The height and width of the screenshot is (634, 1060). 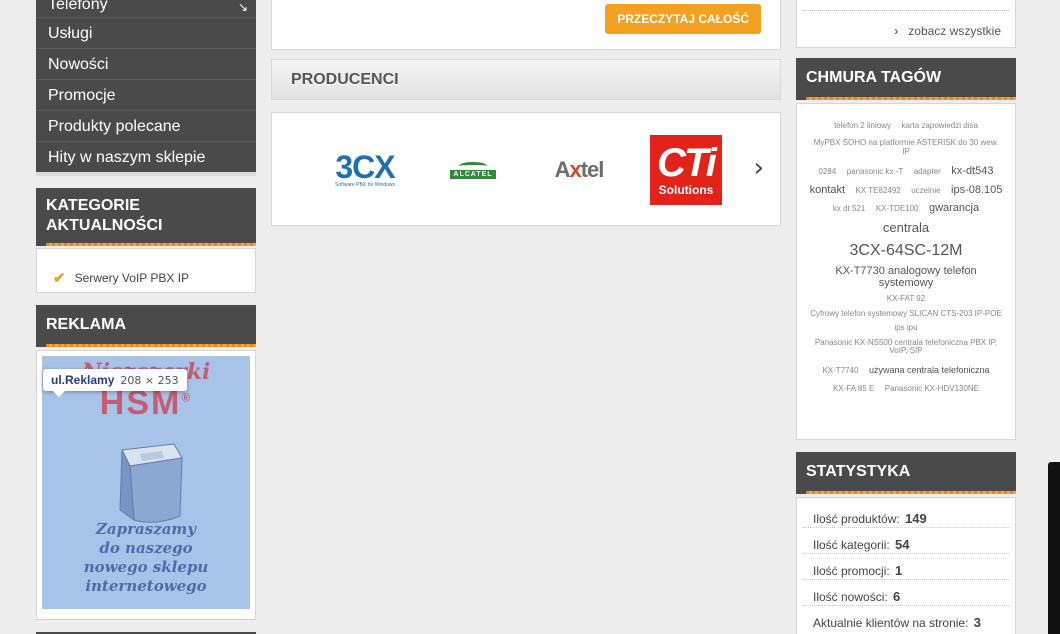 I want to click on menu-item-label: Promocje, so click(x=82, y=95).